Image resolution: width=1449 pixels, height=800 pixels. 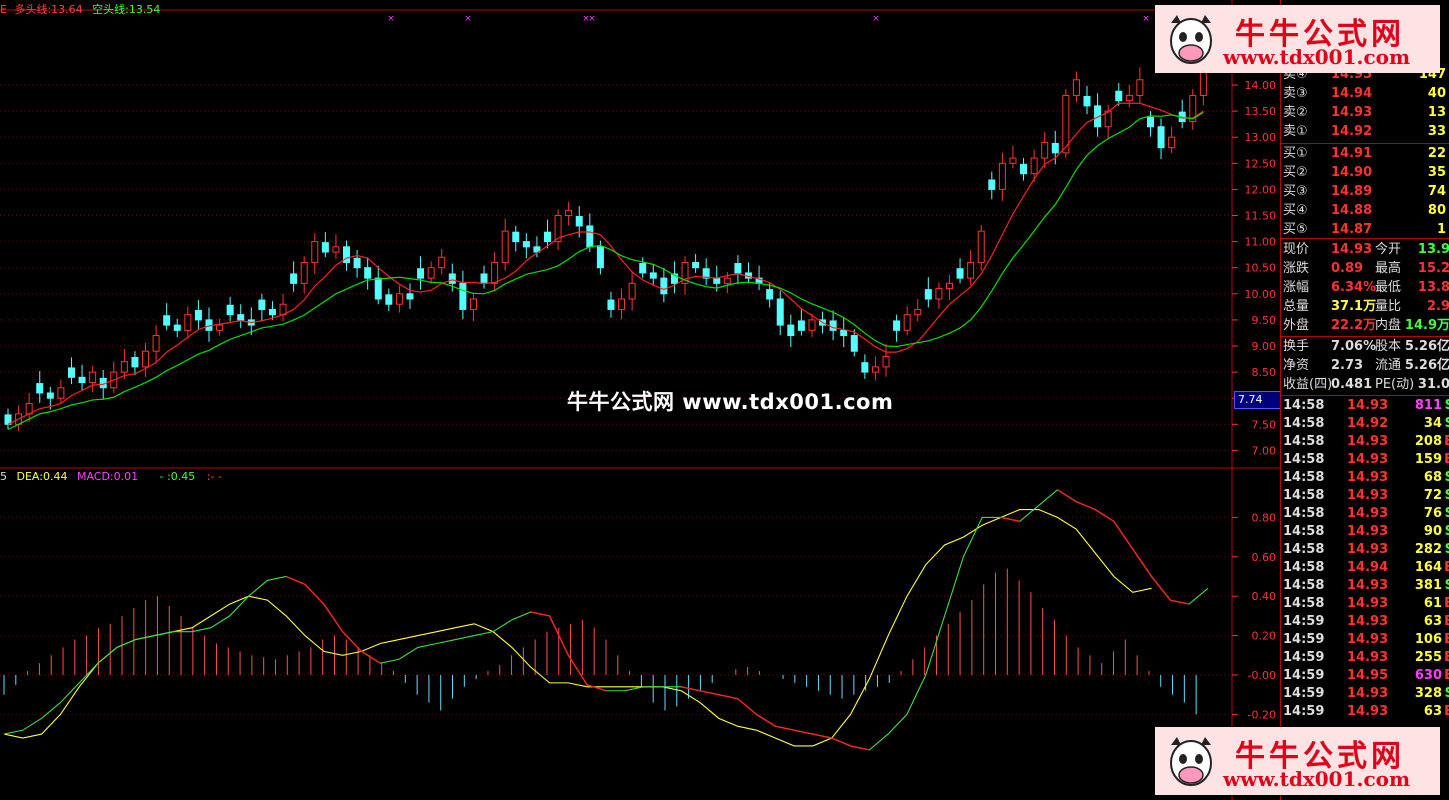 I want to click on tick-row: 14:58 14.93 282S, so click(x=1366, y=550).